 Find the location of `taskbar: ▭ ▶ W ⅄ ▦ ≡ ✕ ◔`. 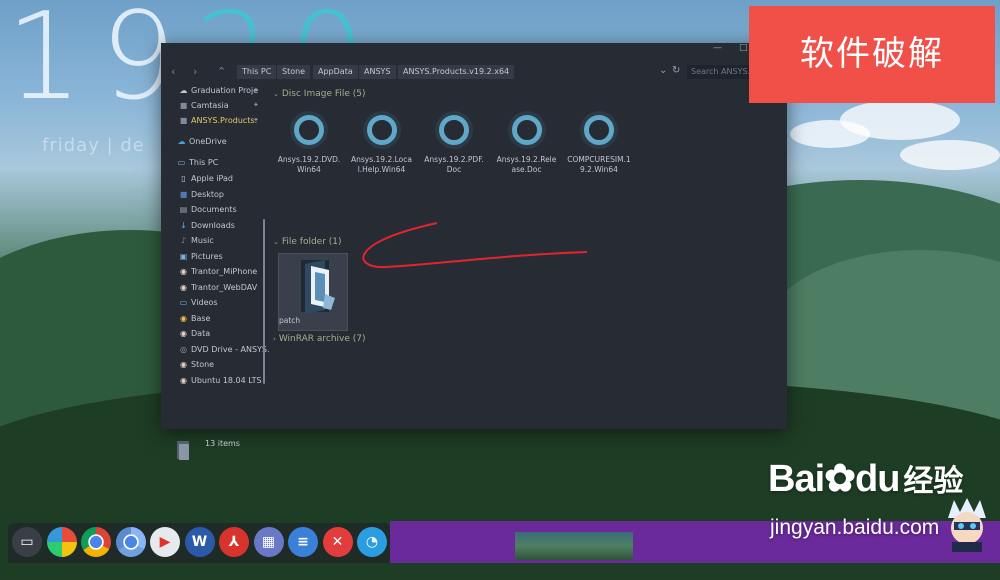

taskbar: ▭ ▶ W ⅄ ▦ ≡ ✕ ◔ is located at coordinates (199, 543).